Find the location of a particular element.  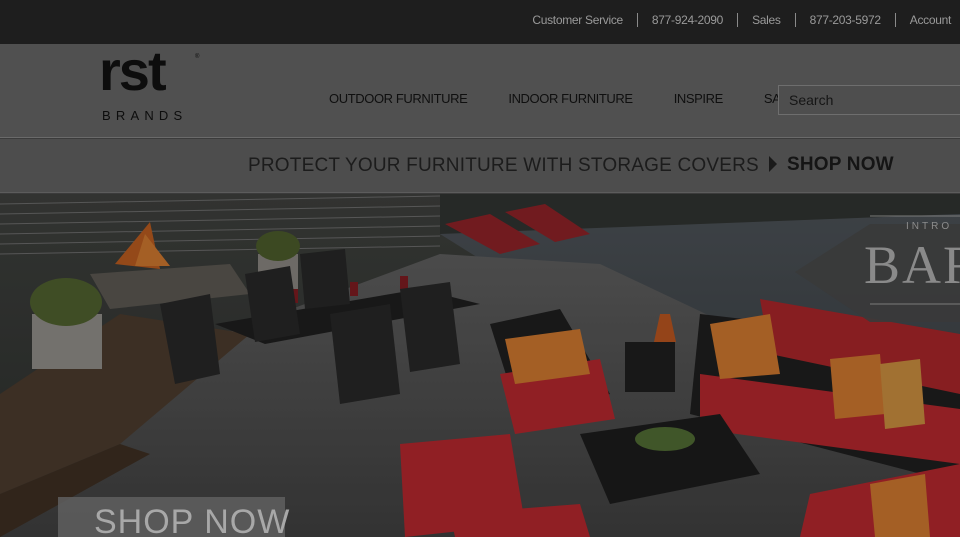

logo-subtitle: BRANDS is located at coordinates (145, 115).